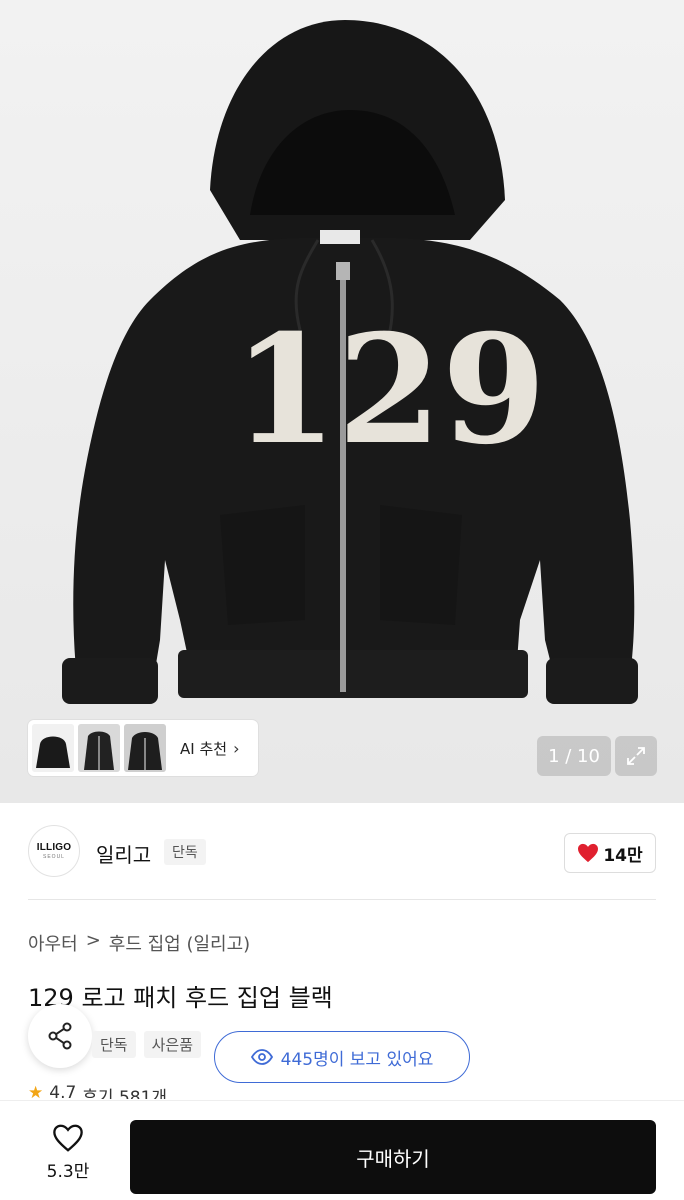 The height and width of the screenshot is (1200, 684). What do you see at coordinates (574, 756) in the screenshot?
I see `image-counter: 1 / 10` at bounding box center [574, 756].